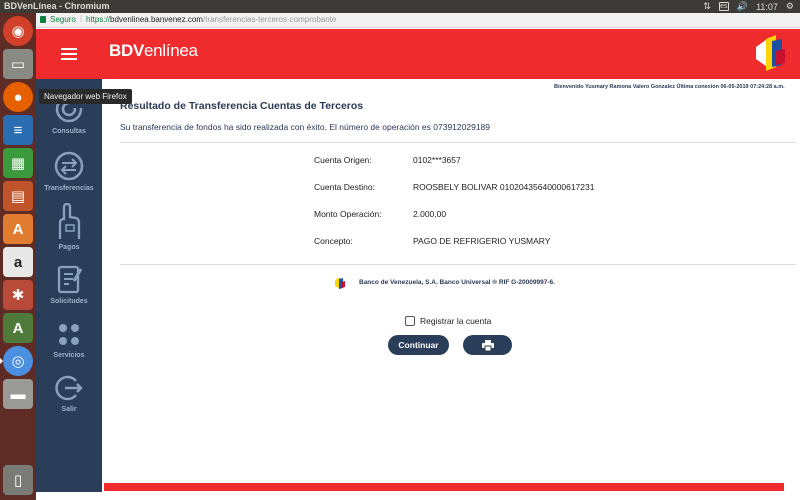 The width and height of the screenshot is (800, 500). What do you see at coordinates (69, 334) in the screenshot?
I see `services-icon` at bounding box center [69, 334].